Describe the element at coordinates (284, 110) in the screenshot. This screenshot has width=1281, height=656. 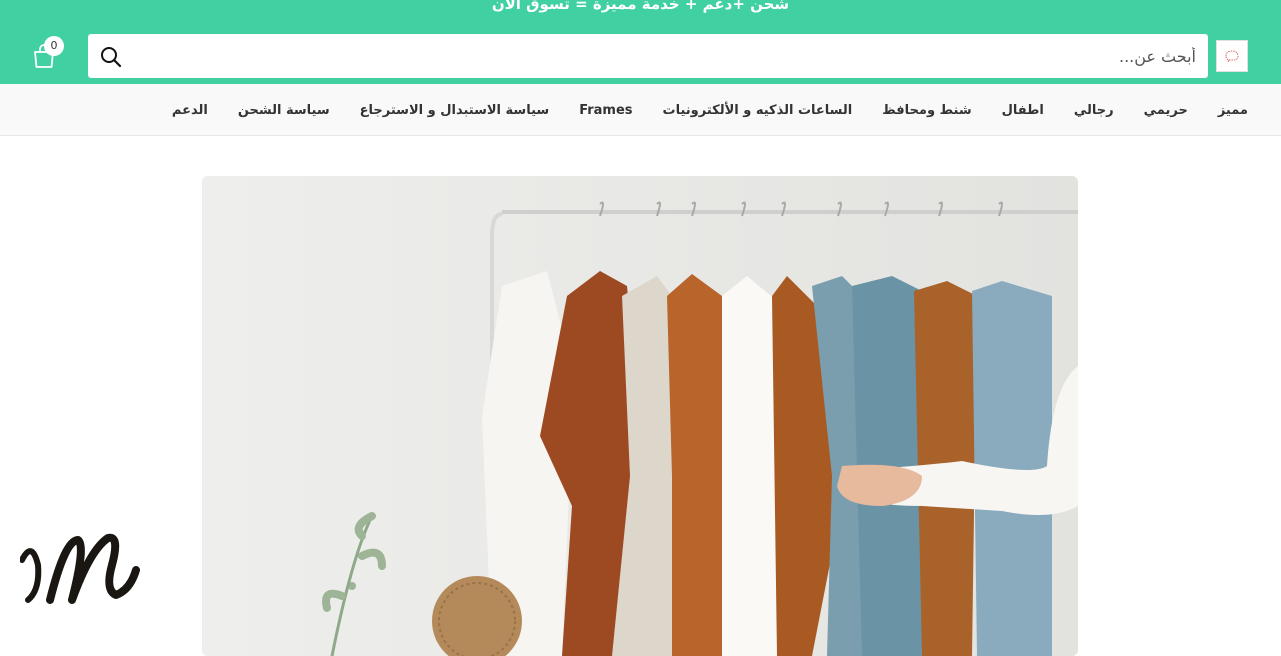
I see `nav-item-shipping-policy: سياسة الشحن` at that location.